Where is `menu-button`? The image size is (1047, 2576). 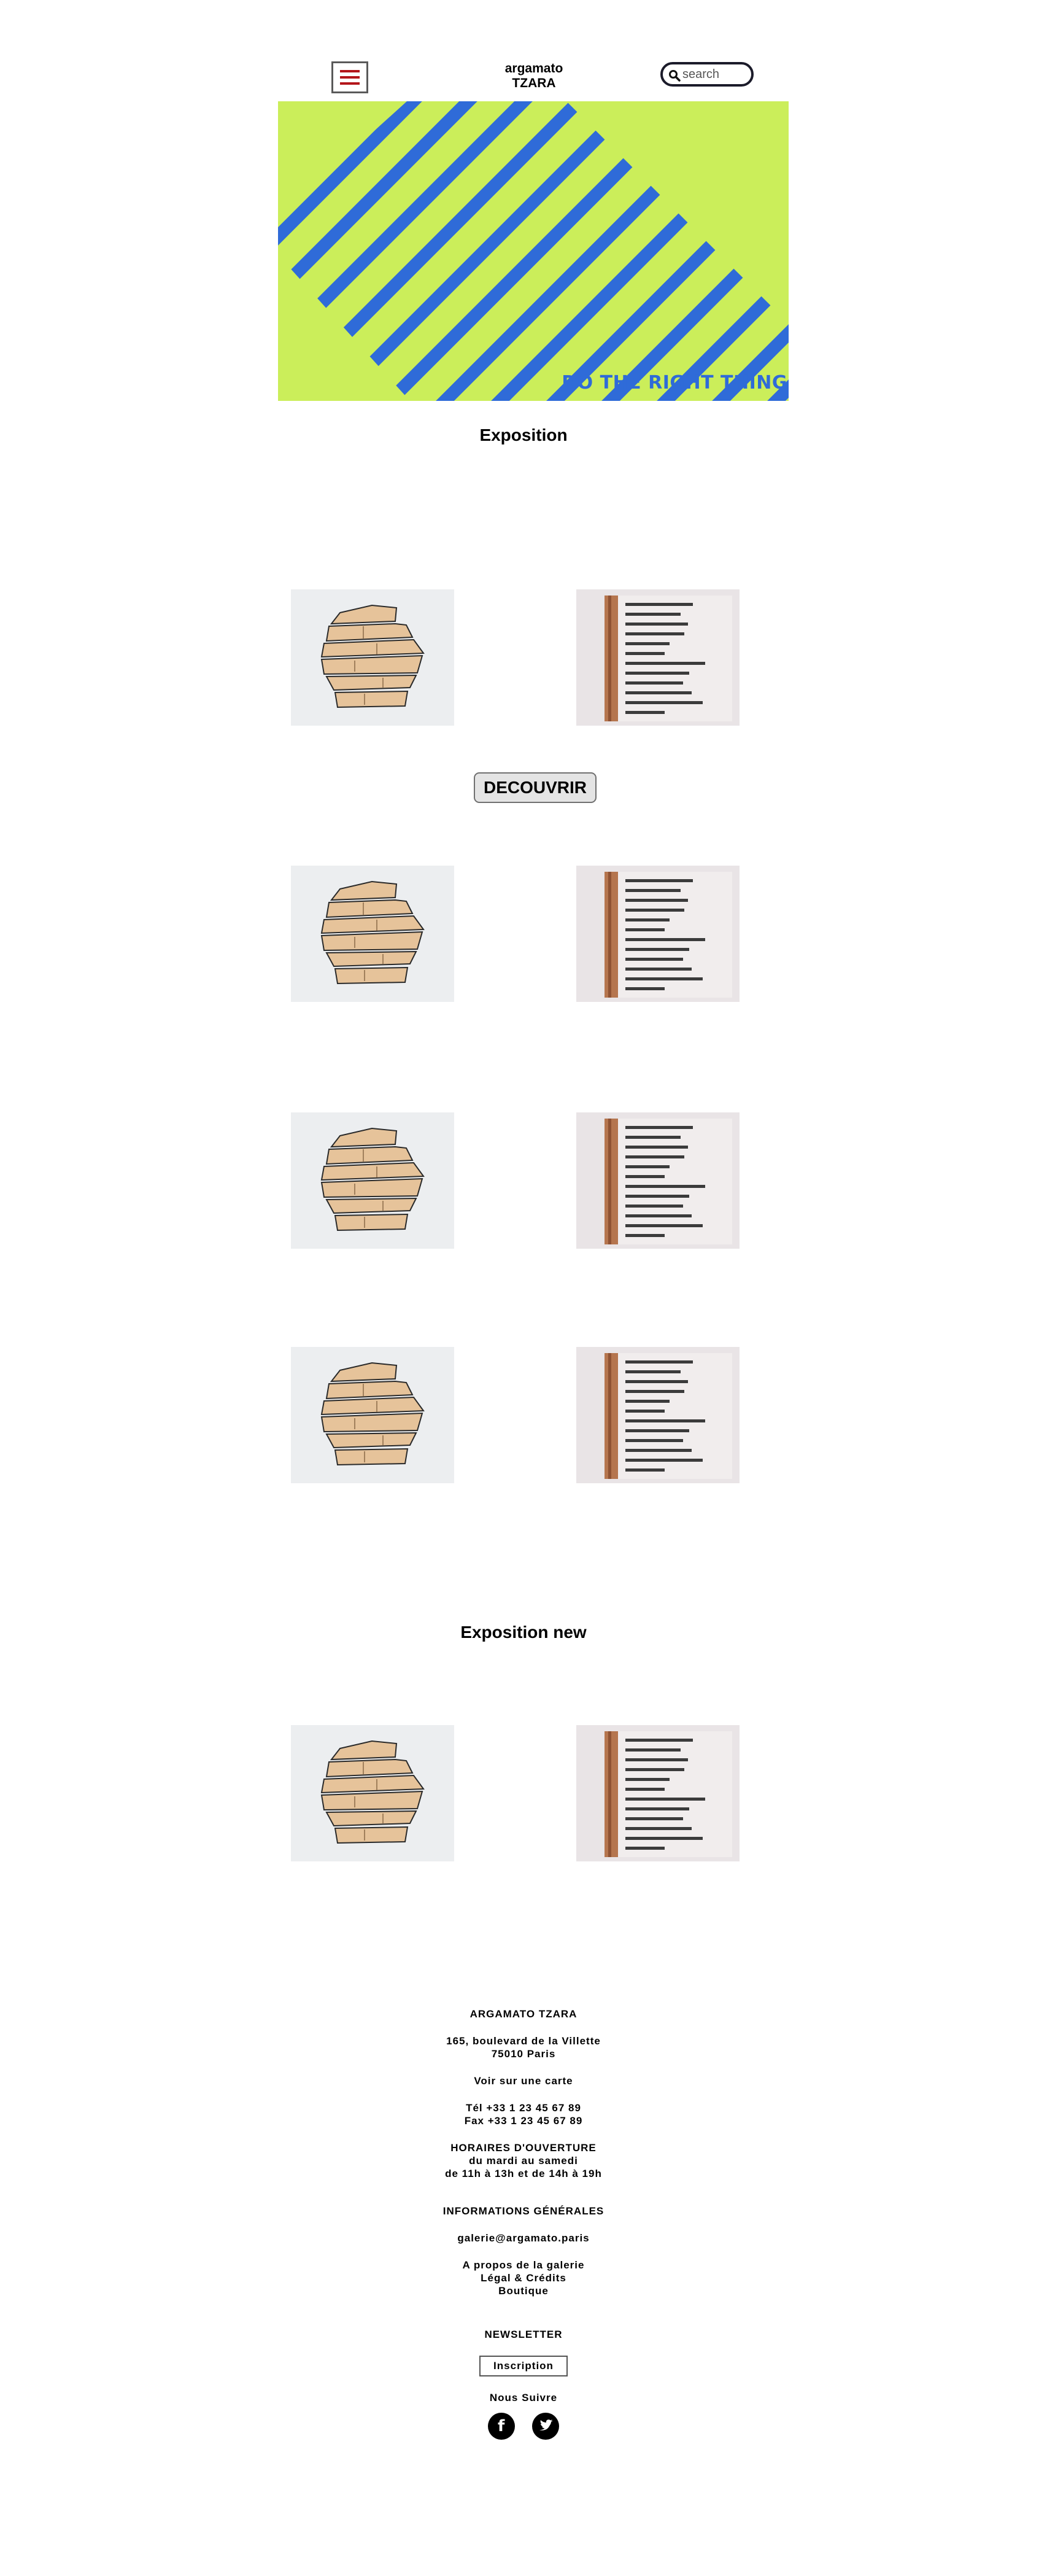
menu-button is located at coordinates (349, 77).